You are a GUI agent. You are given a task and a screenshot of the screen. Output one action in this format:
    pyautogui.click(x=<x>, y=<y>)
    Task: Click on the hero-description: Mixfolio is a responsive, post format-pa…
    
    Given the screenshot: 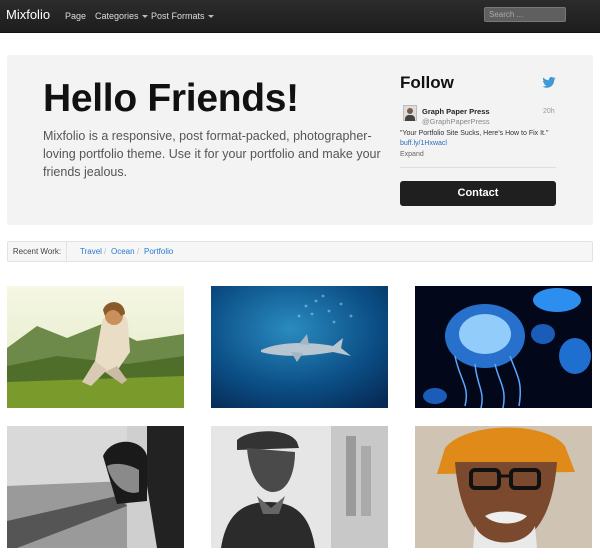 What is the action you would take?
    pyautogui.click(x=212, y=154)
    